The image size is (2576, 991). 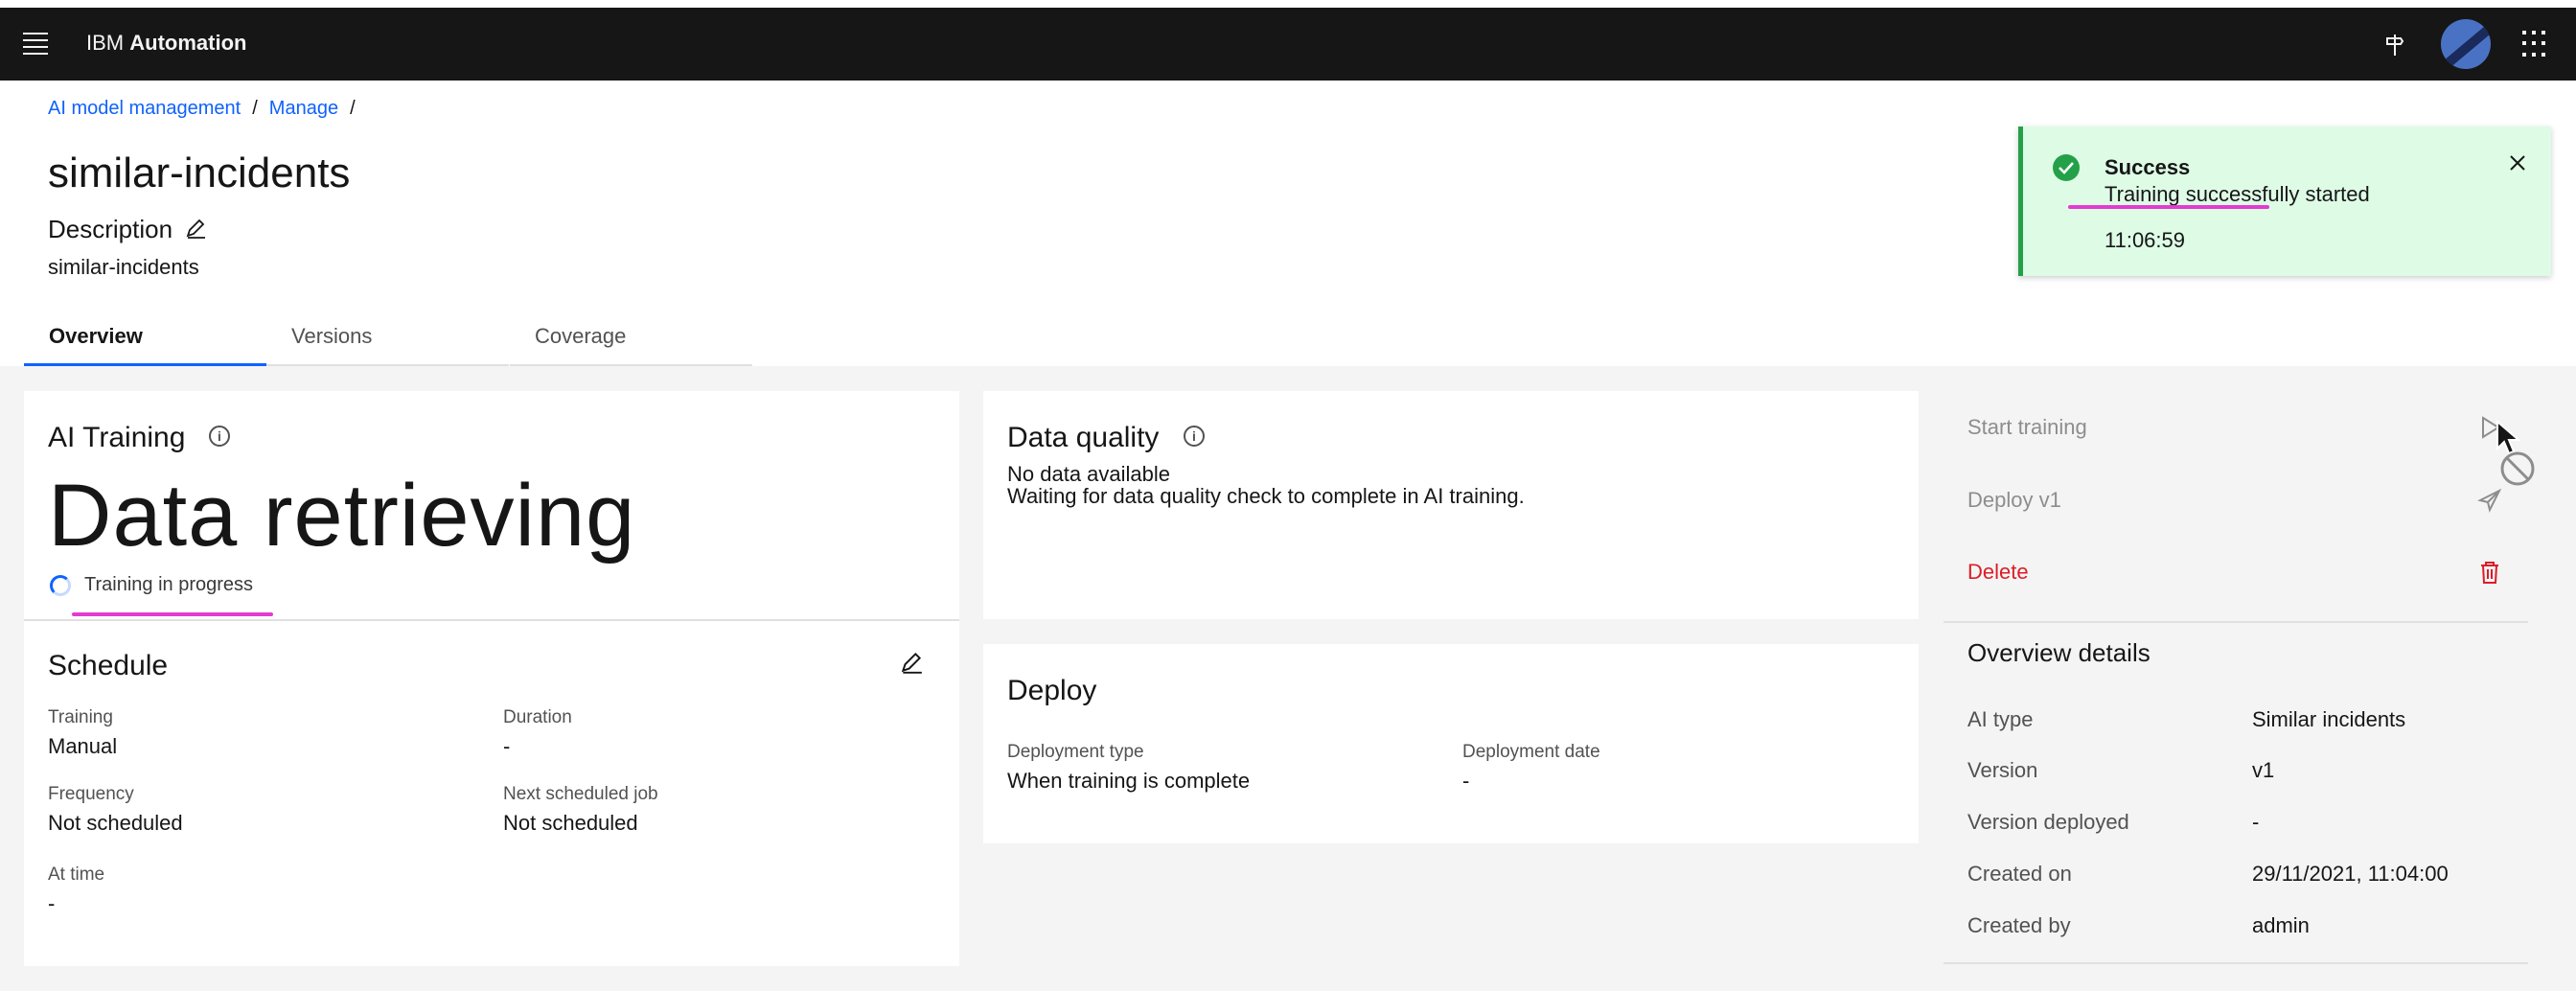 I want to click on breadcrumb: AI model management / Manage /, so click(x=207, y=109).